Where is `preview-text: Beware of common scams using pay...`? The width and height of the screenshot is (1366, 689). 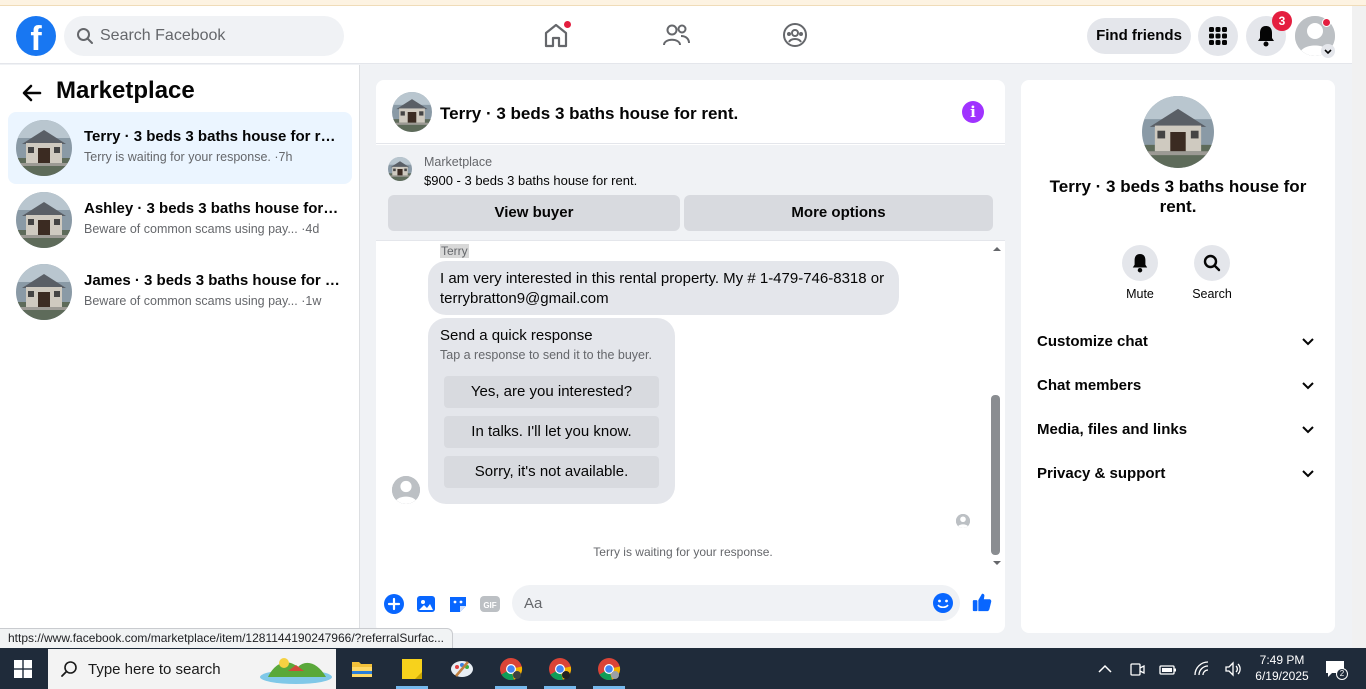
preview-text: Beware of common scams using pay... is located at coordinates (191, 301).